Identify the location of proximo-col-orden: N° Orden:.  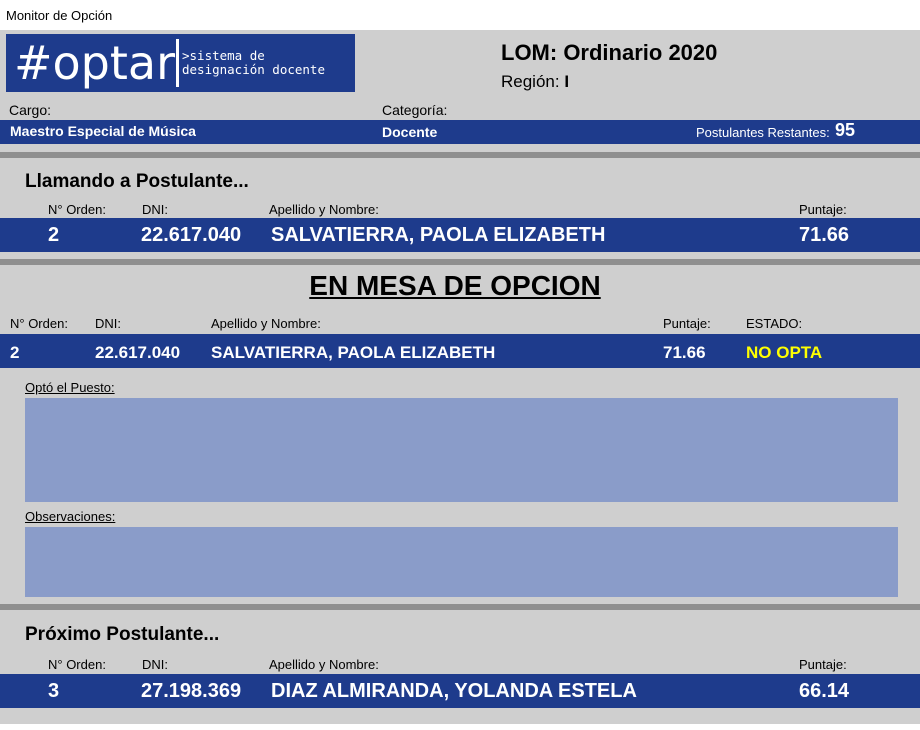
(77, 664).